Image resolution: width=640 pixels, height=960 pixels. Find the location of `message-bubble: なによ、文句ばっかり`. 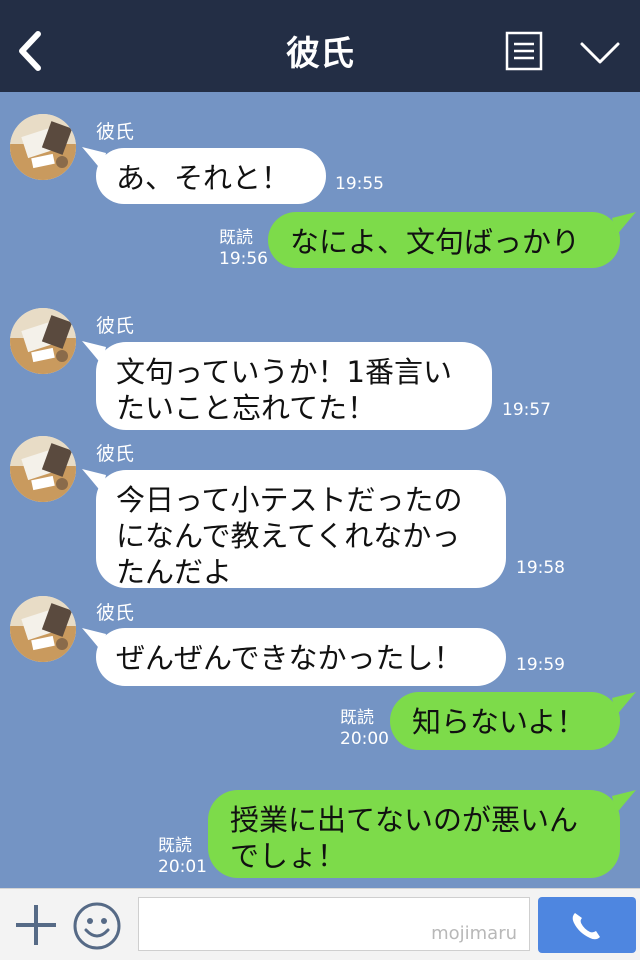

message-bubble: なによ、文句ばっかり is located at coordinates (444, 240).